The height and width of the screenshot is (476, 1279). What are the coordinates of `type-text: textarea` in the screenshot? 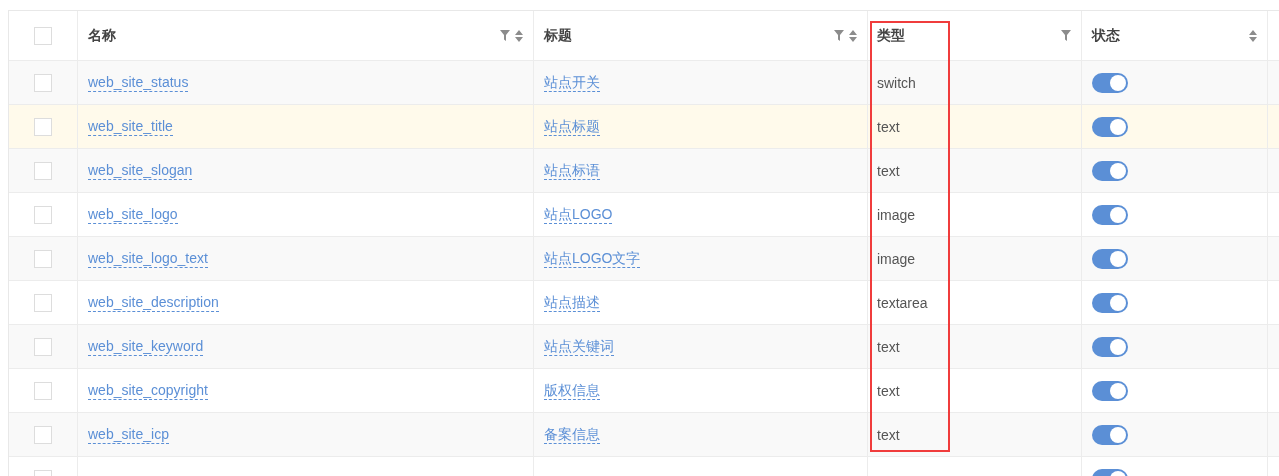 It's located at (902, 302).